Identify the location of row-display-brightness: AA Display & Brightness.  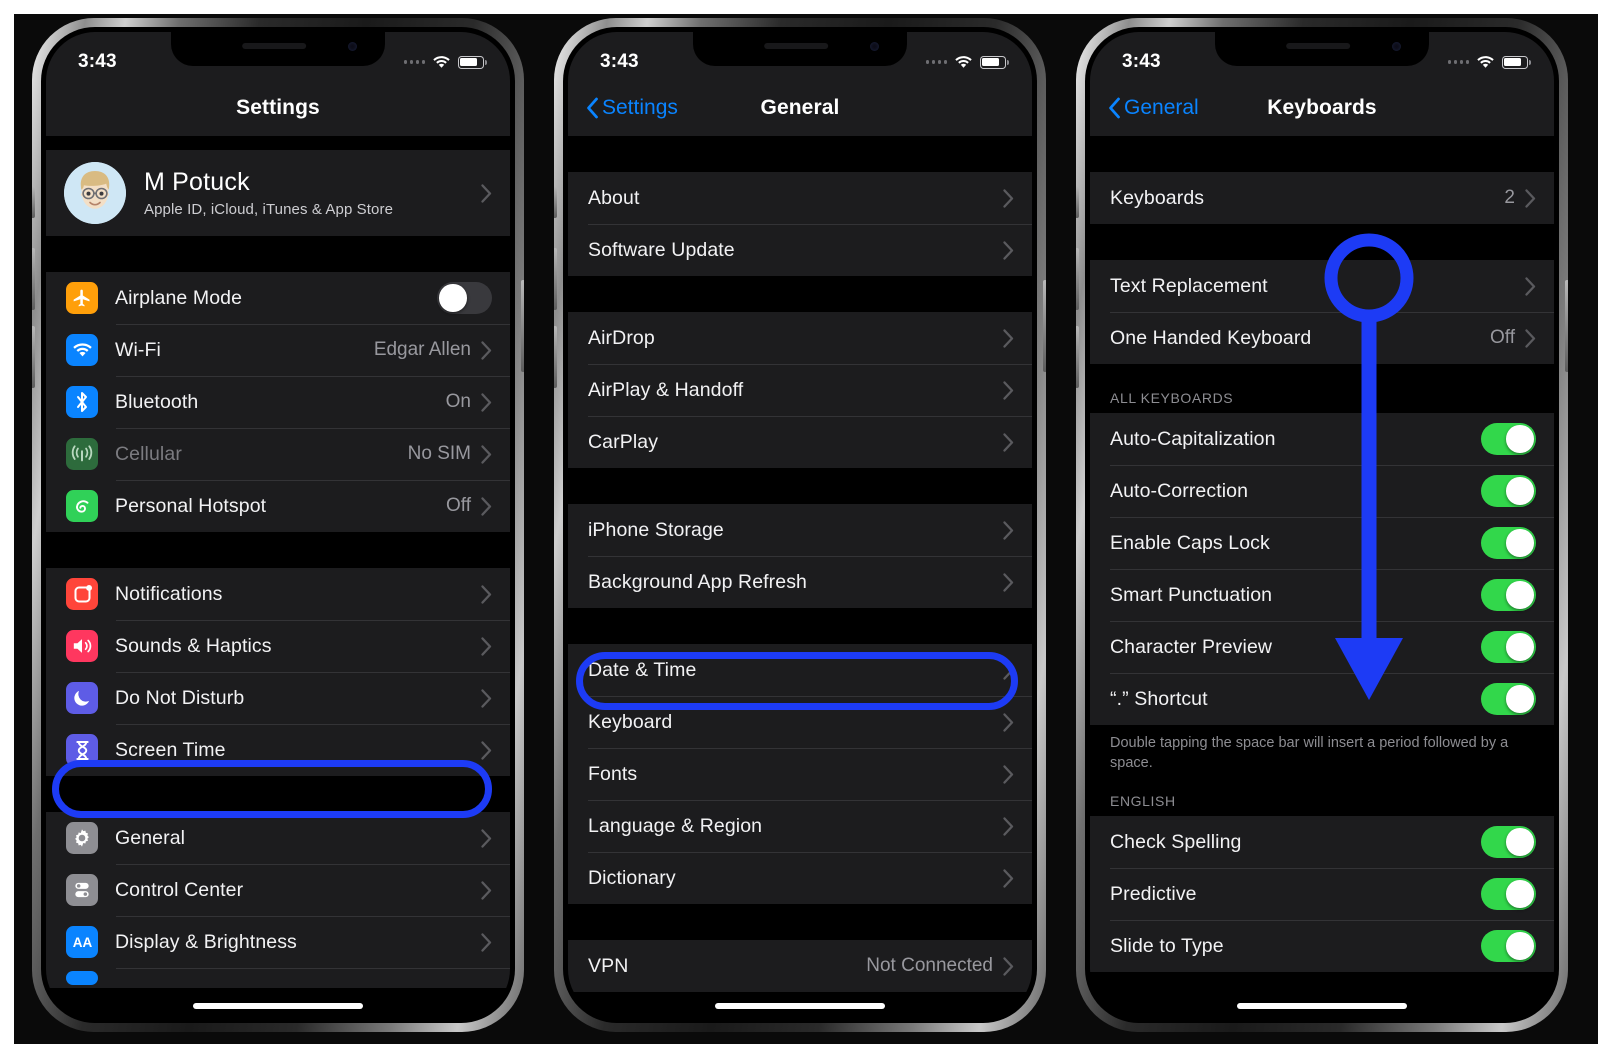
(278, 942).